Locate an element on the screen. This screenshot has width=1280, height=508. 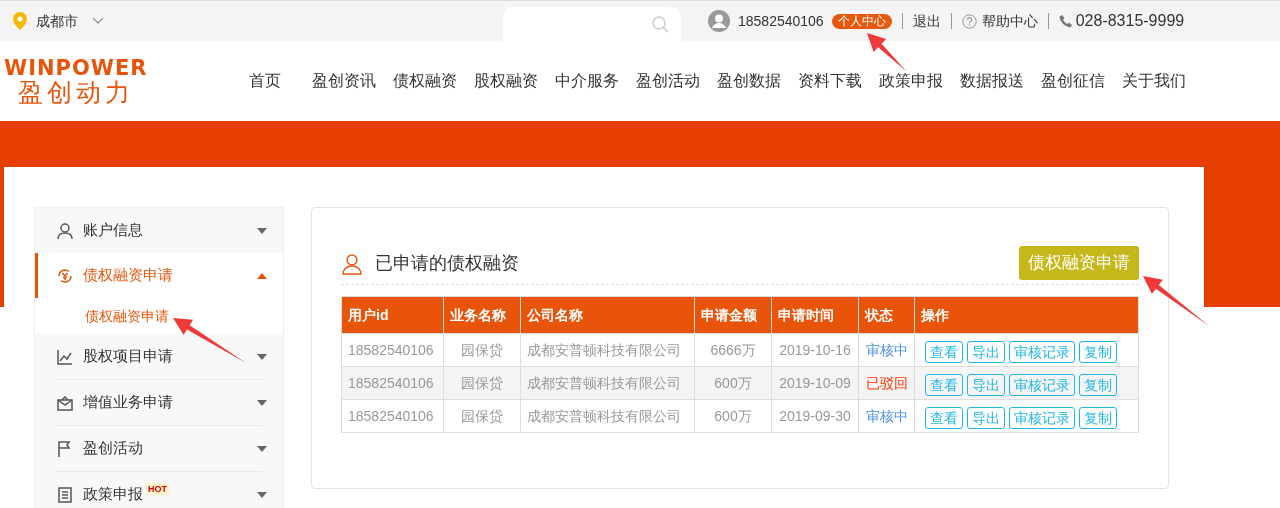
personal-center-link: 个人中心 is located at coordinates (861, 21).